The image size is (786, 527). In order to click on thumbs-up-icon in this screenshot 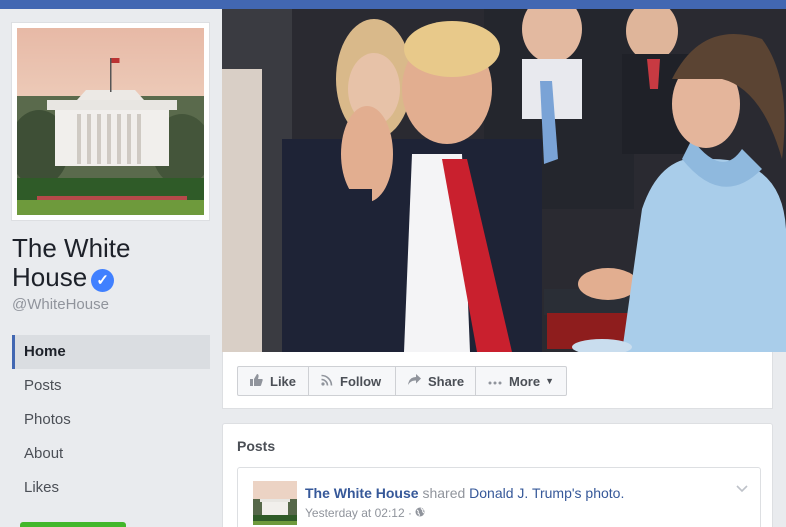, I will do `click(256, 381)`.